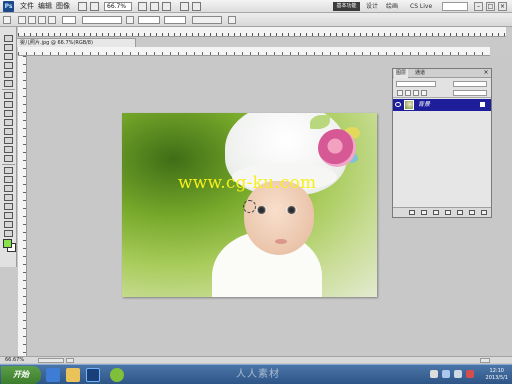 The width and height of the screenshot is (512, 384). Describe the element at coordinates (53, 375) in the screenshot. I see `ie-icon` at that location.